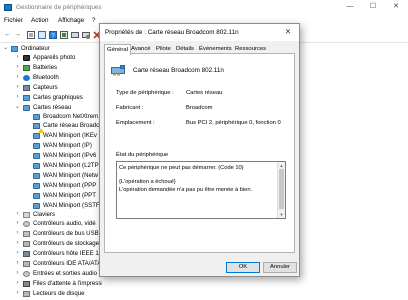 The height and width of the screenshot is (300, 408). I want to click on back-arrow-icon: ←, so click(7, 34).